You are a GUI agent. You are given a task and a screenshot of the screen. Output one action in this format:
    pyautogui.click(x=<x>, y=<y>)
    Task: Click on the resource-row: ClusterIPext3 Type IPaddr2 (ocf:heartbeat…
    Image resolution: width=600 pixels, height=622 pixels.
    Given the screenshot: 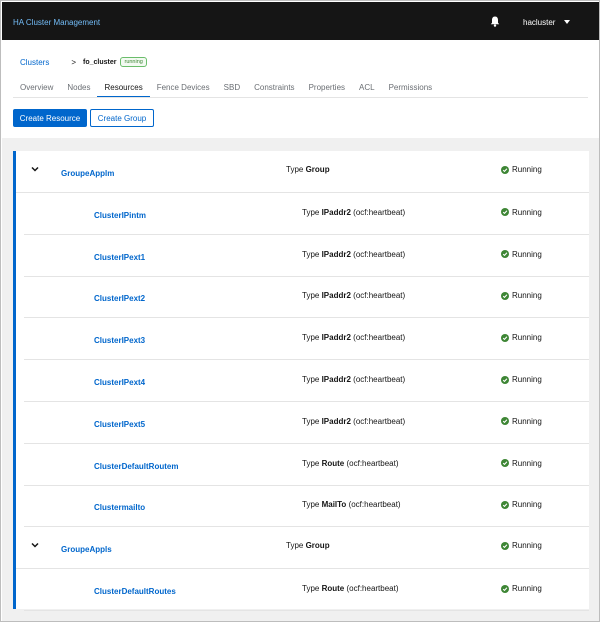 What is the action you would take?
    pyautogui.click(x=306, y=339)
    